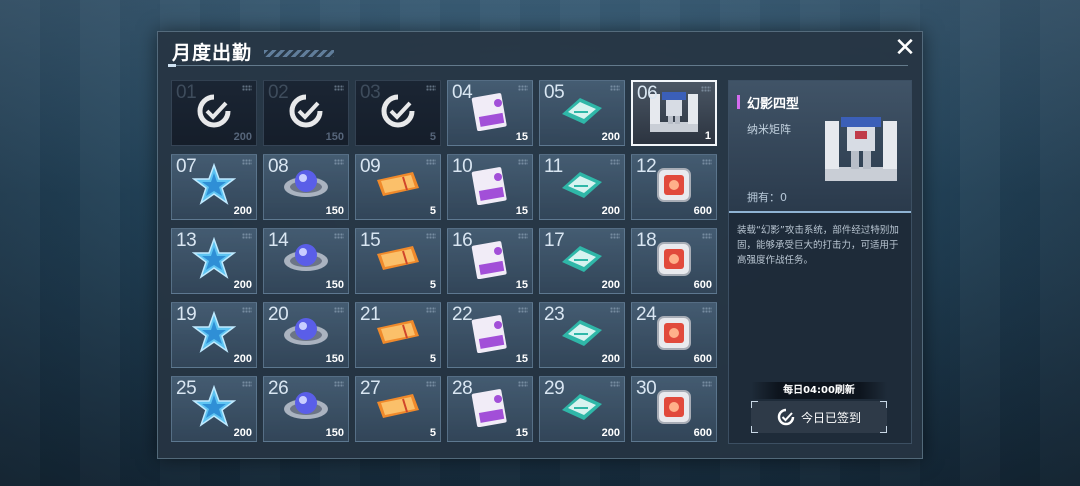 The image size is (1080, 486). Describe the element at coordinates (754, 404) in the screenshot. I see `corner-tl` at that location.